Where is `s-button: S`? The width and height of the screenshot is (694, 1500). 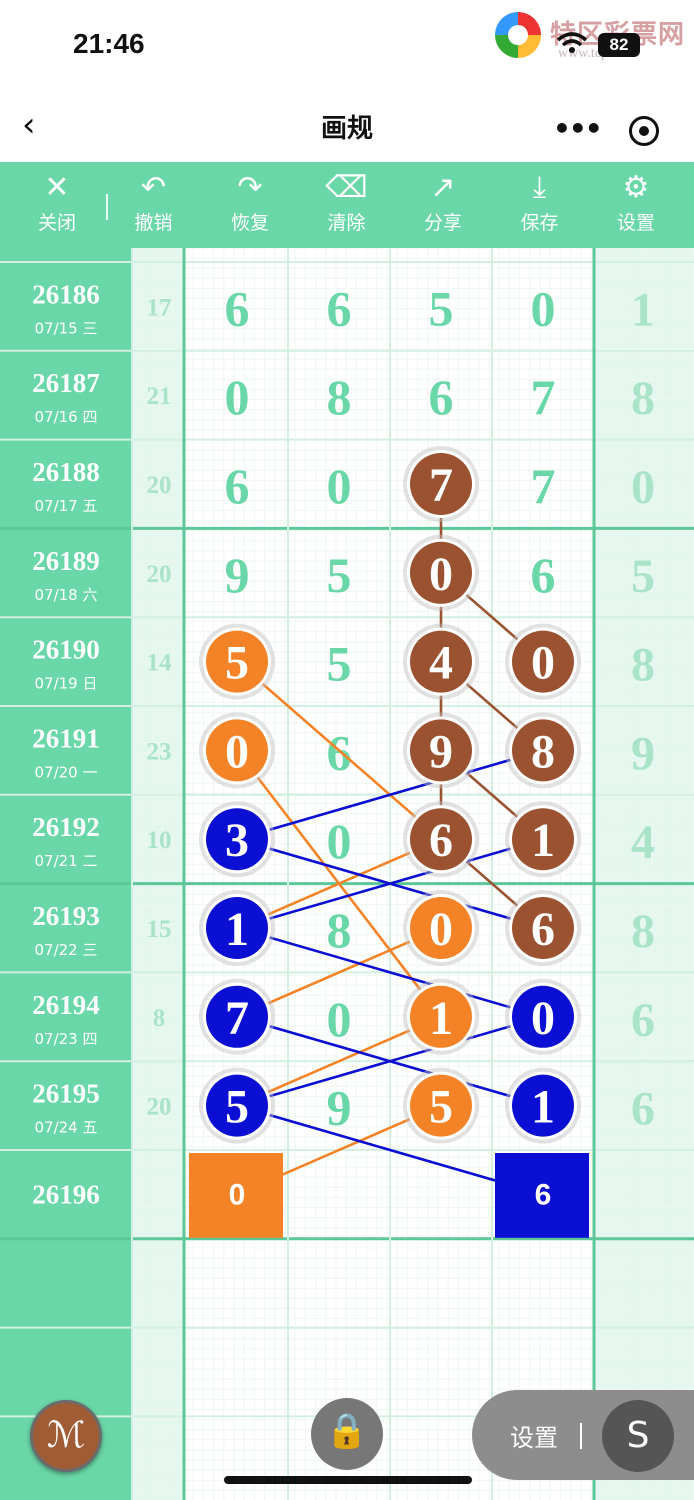
s-button: S is located at coordinates (638, 1436).